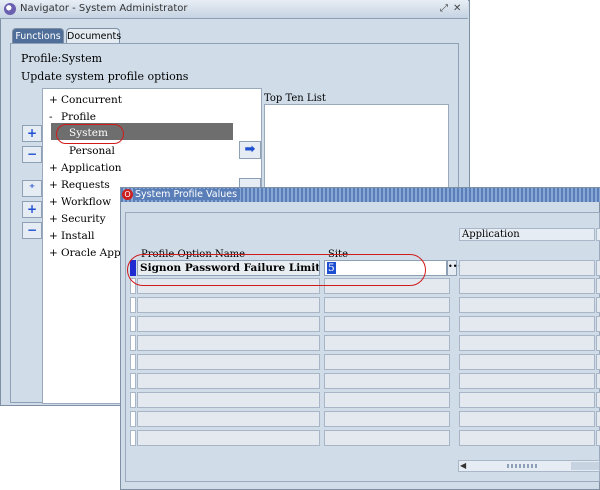 The width and height of the screenshot is (600, 490). What do you see at coordinates (32, 230) in the screenshot?
I see `collapse-all-button: −` at bounding box center [32, 230].